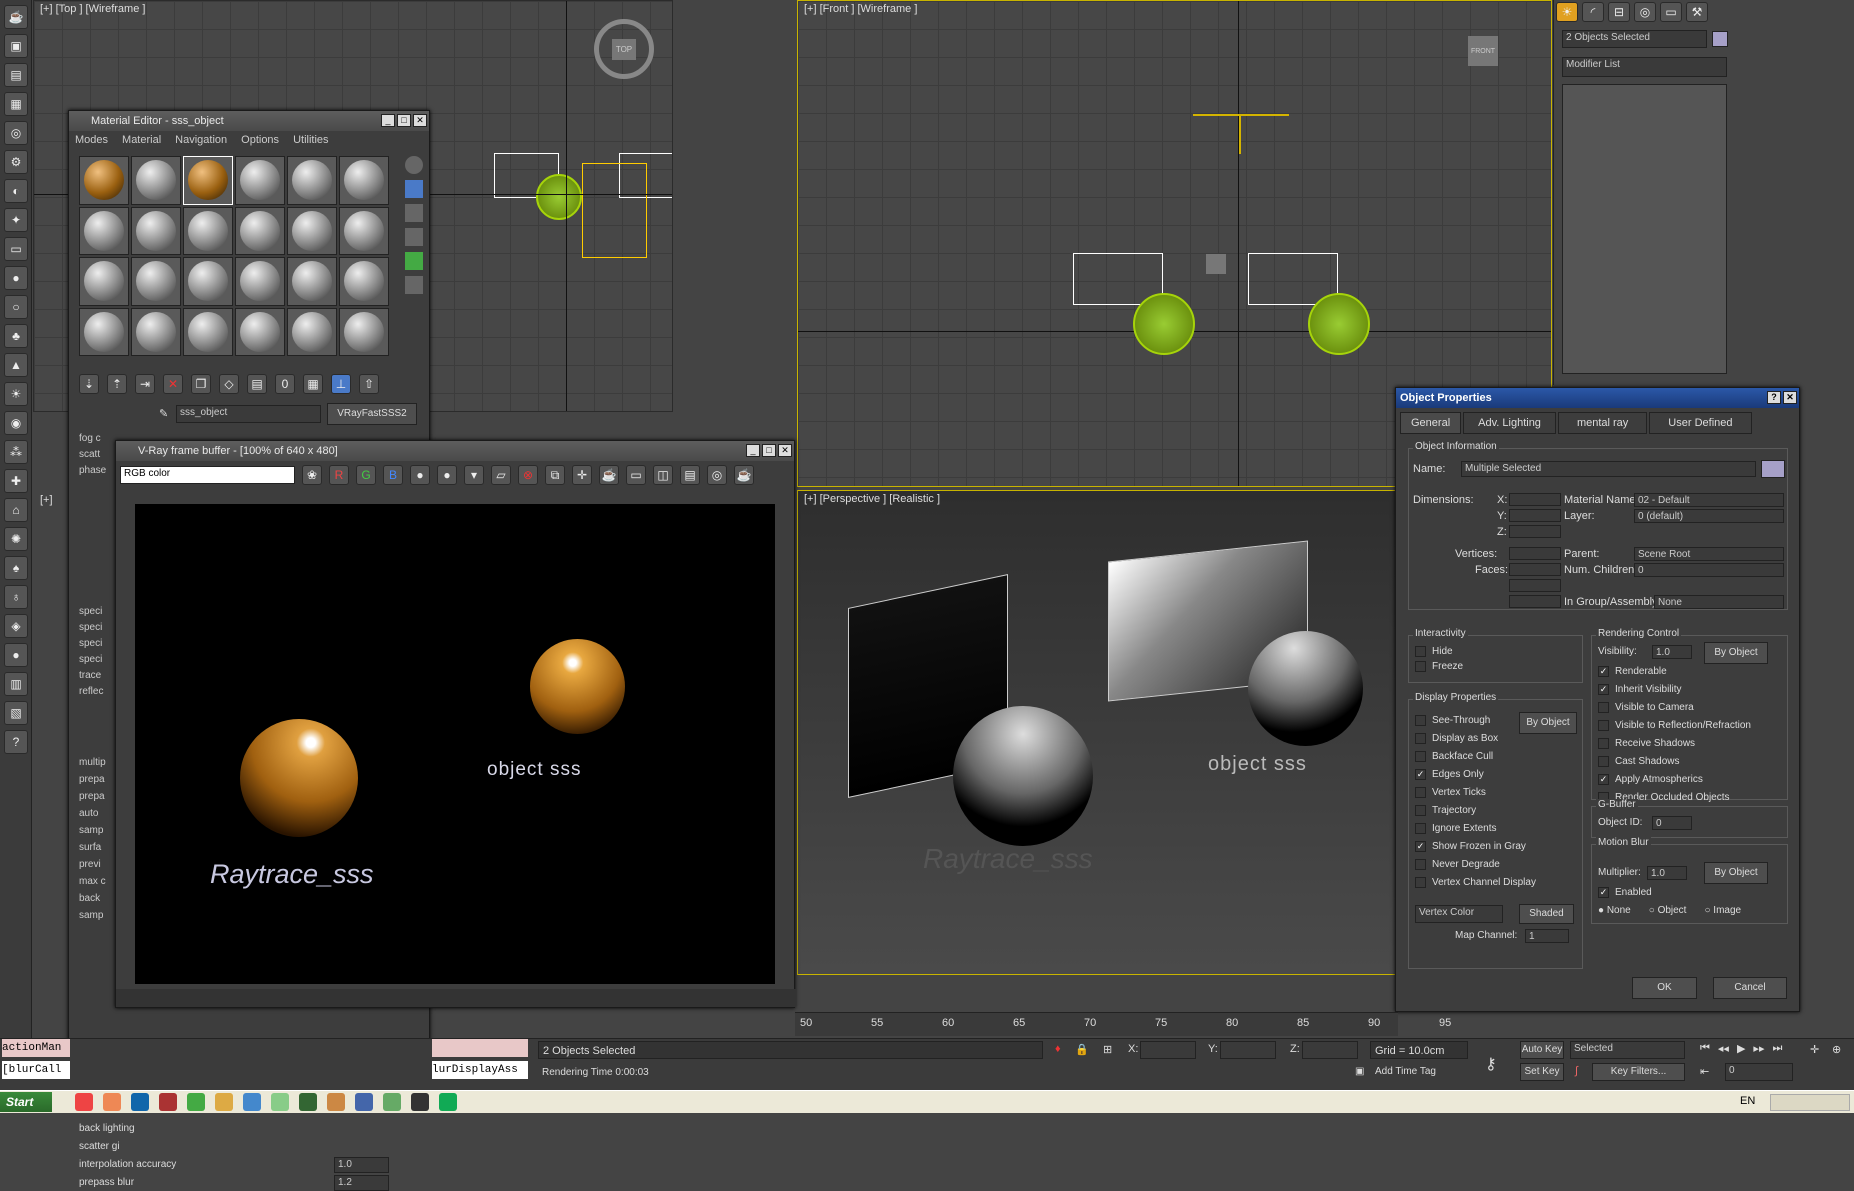 The image size is (1854, 1191). I want to click on nav-zoom-all-icon: ⊕, so click(1836, 1049).